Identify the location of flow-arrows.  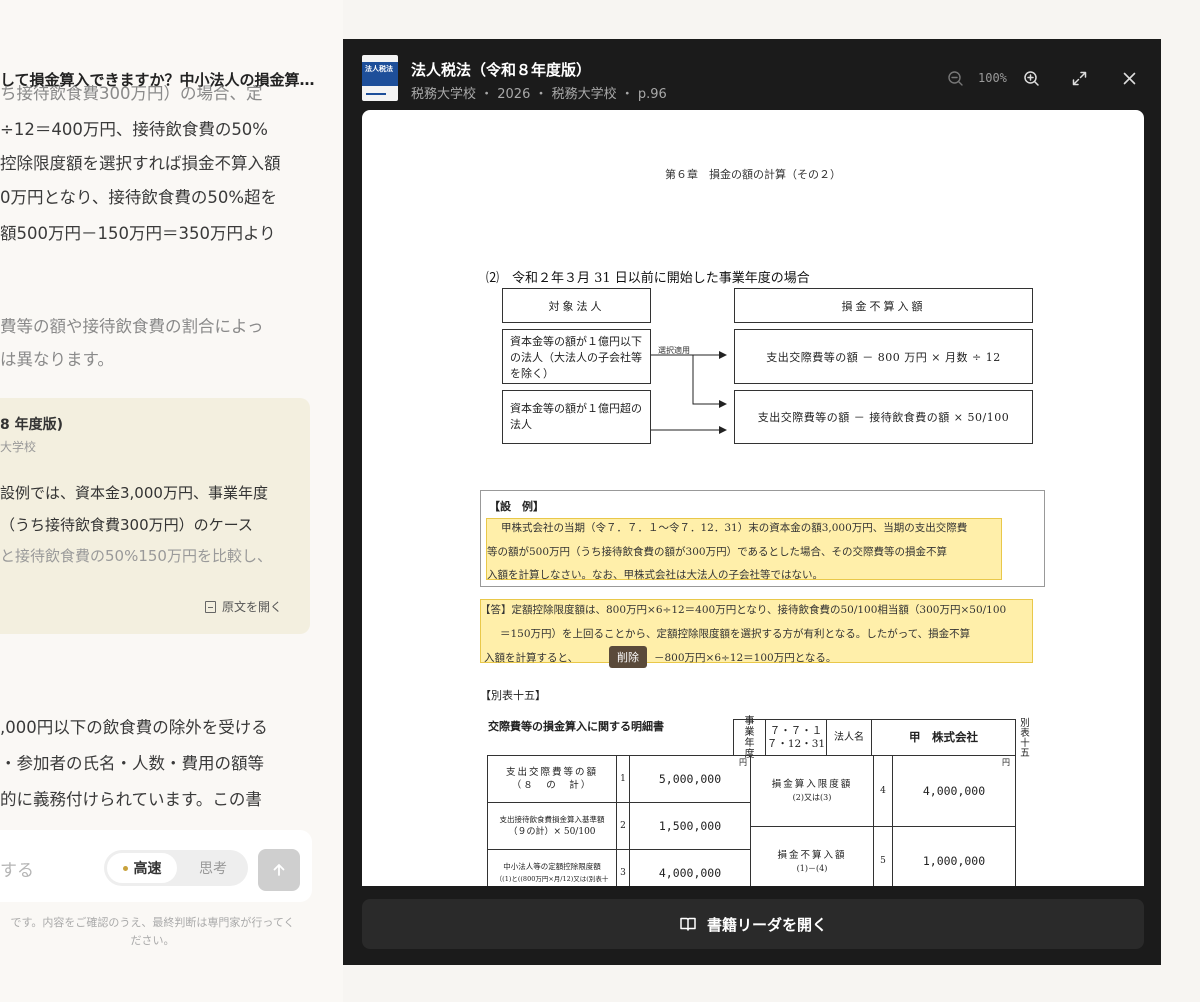
(689, 392).